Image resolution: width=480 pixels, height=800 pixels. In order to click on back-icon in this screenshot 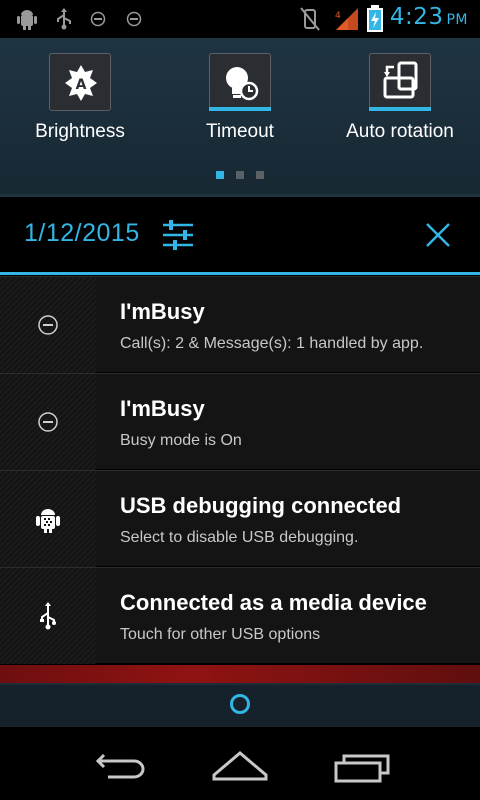, I will do `click(120, 765)`.